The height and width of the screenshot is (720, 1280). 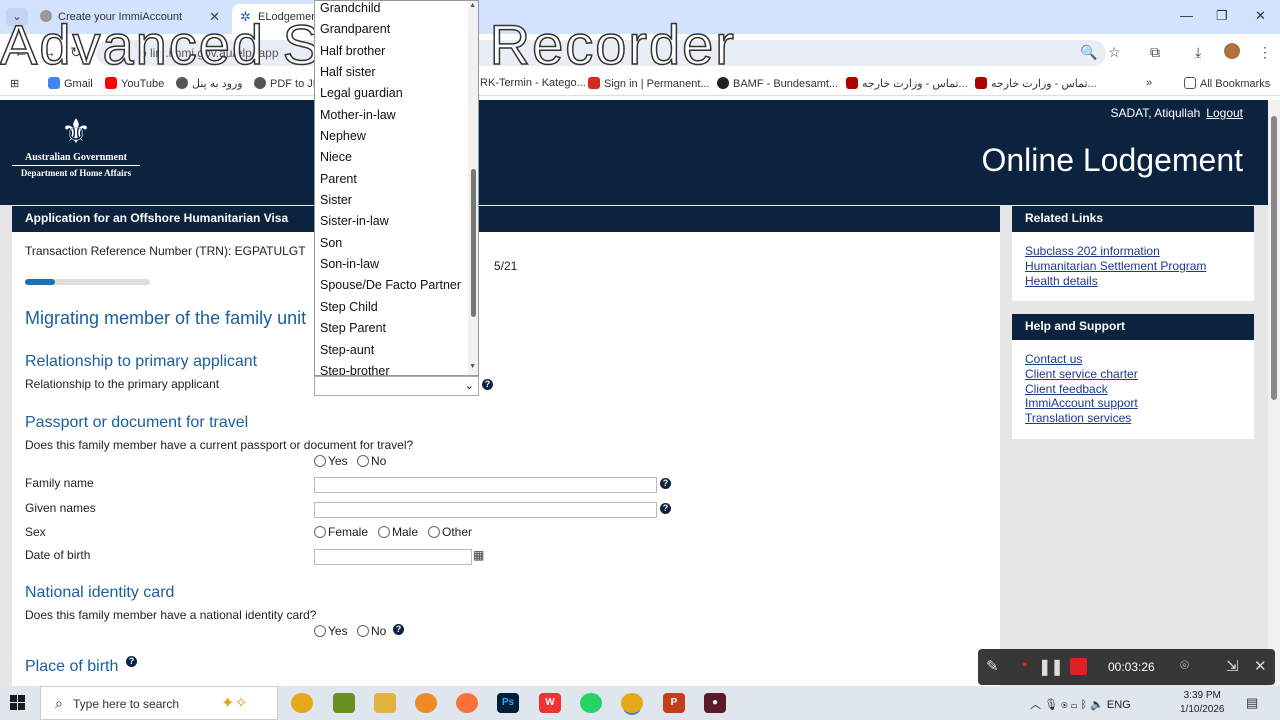 I want to click on pause-icon: ❚❚, so click(x=1051, y=667).